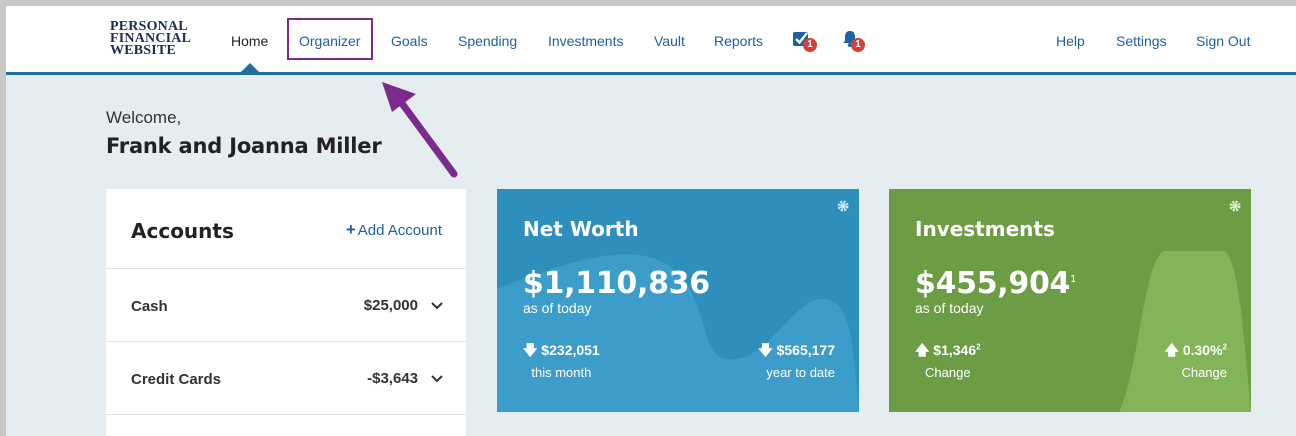 The width and height of the screenshot is (1296, 436). I want to click on stat-value: $232,051, so click(570, 350).